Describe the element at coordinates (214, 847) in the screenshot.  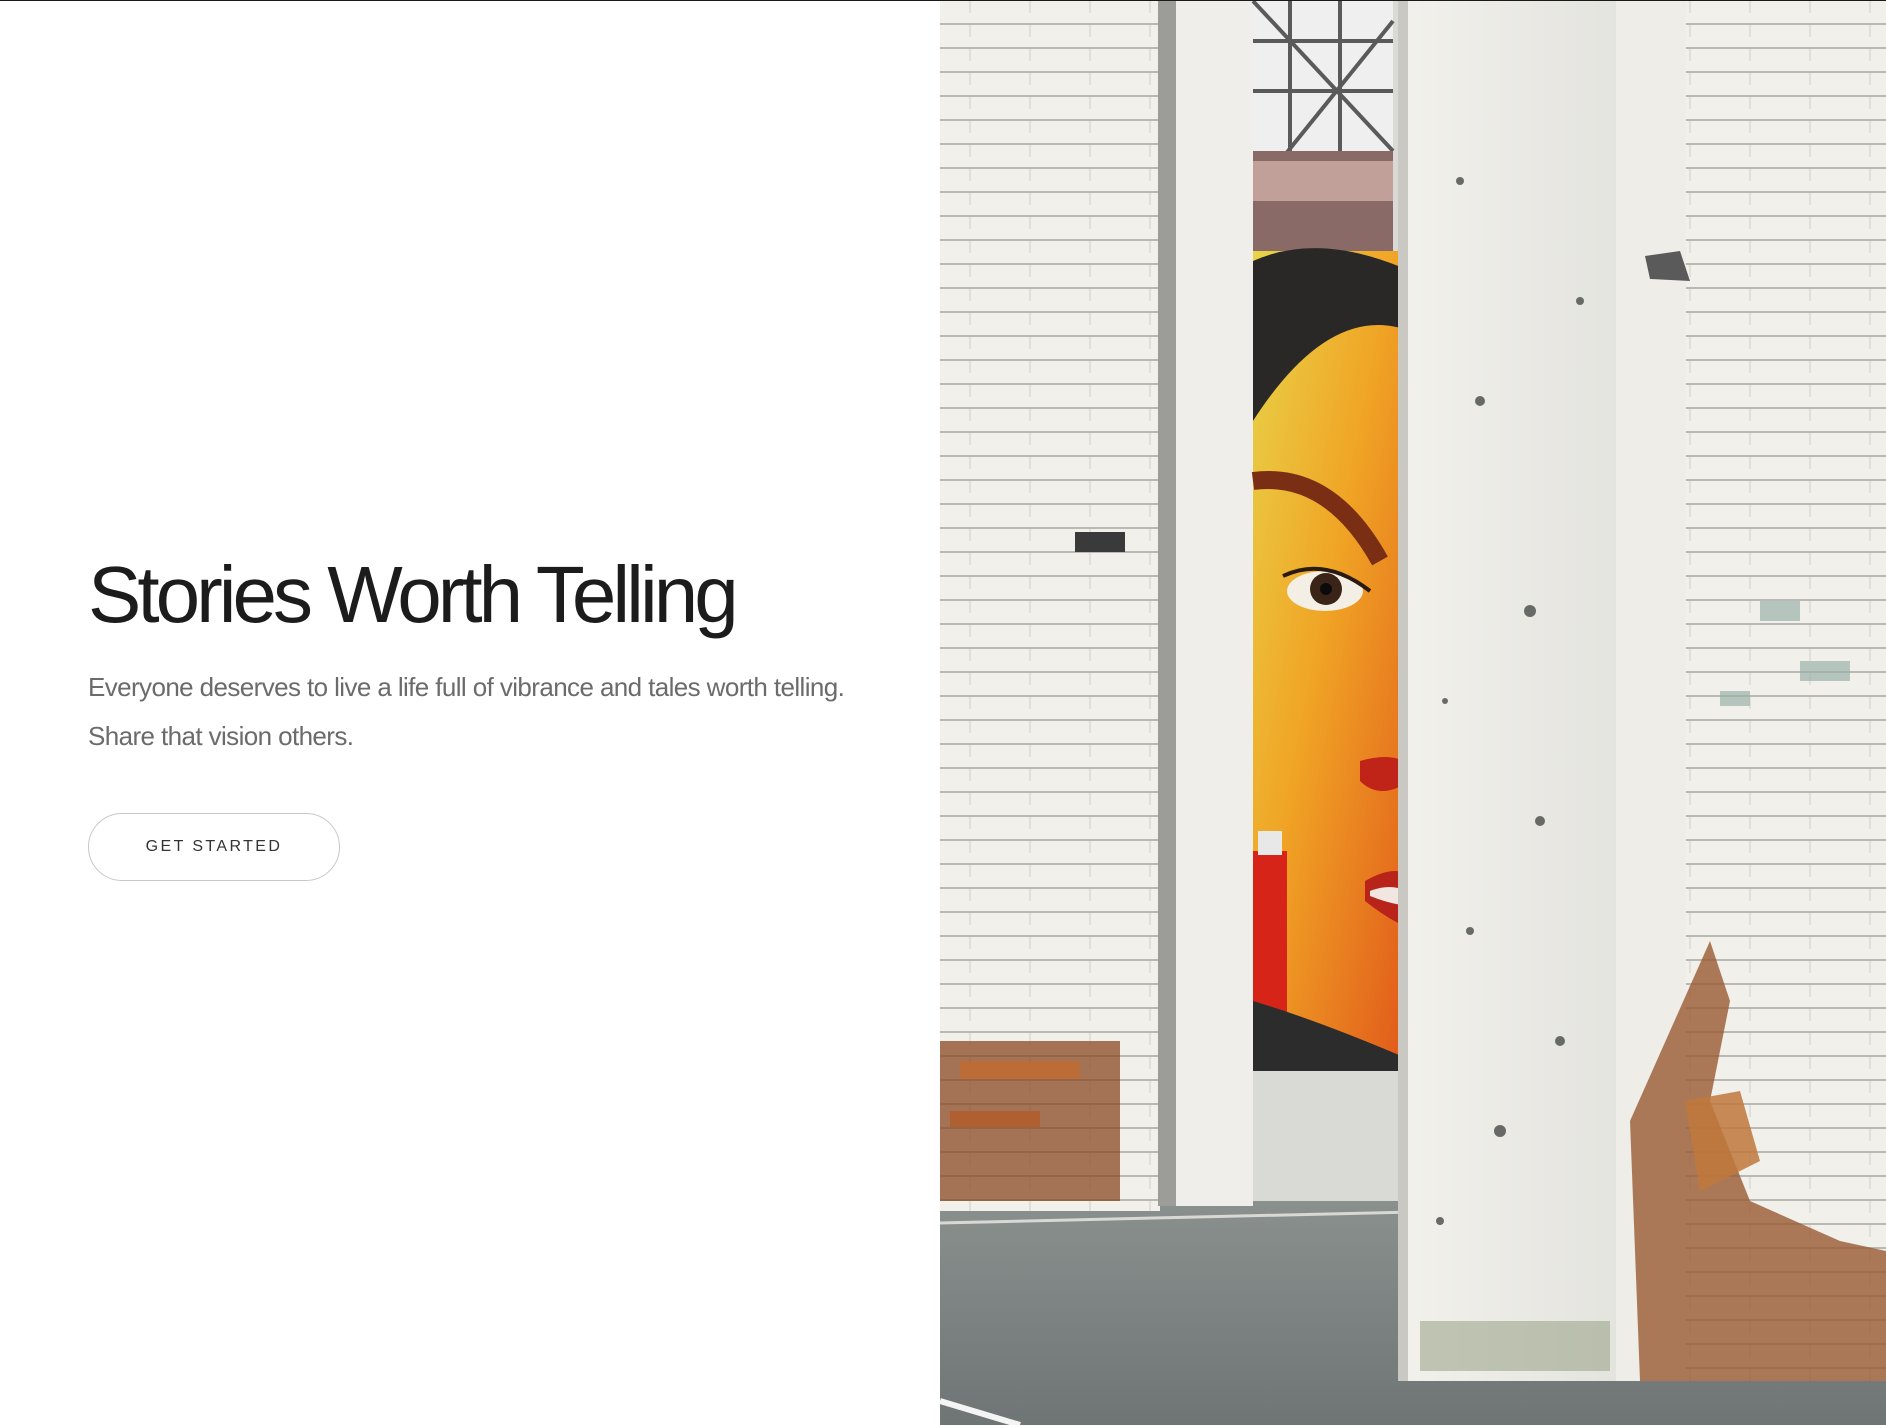
I see `get-started-button: GET STARTED` at that location.